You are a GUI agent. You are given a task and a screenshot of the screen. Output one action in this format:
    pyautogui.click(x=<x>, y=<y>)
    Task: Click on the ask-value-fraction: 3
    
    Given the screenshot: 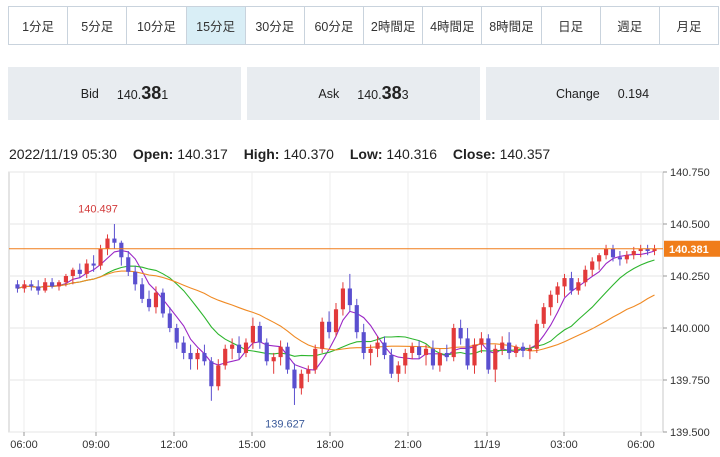 What is the action you would take?
    pyautogui.click(x=405, y=95)
    